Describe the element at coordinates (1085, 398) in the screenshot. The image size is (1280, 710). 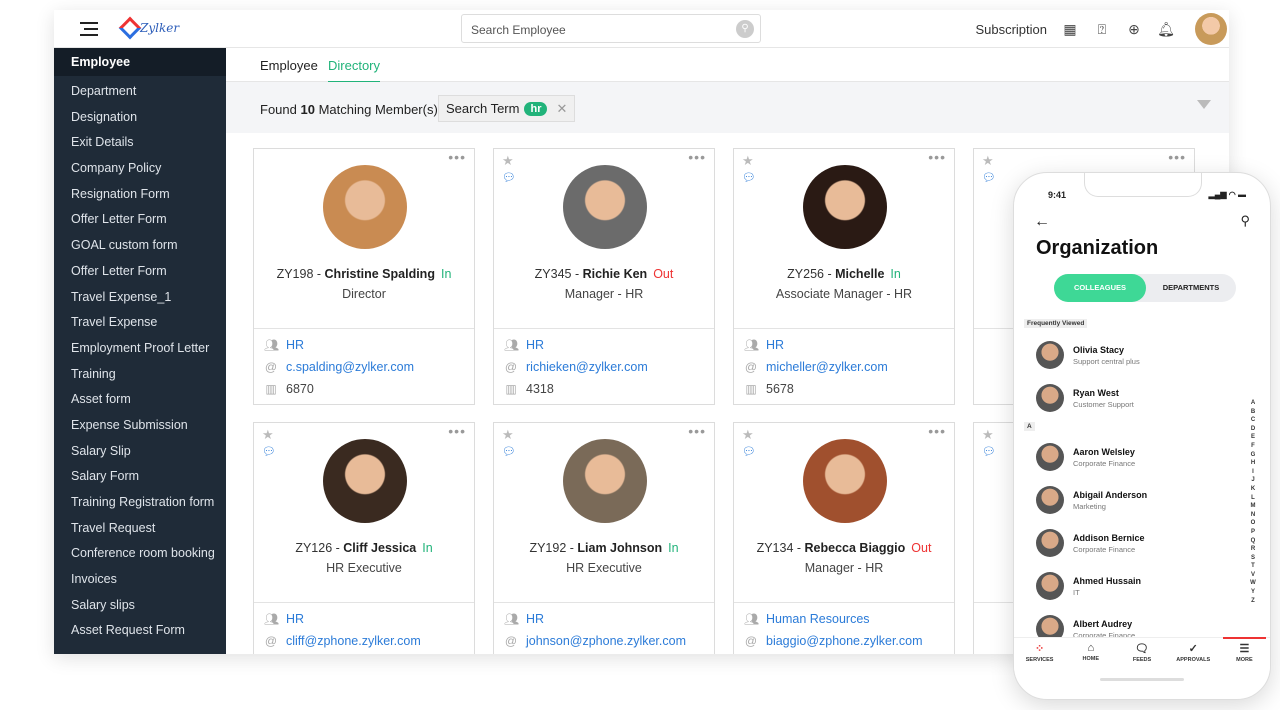
I see `contact-item: Ryan West Customer Support` at that location.